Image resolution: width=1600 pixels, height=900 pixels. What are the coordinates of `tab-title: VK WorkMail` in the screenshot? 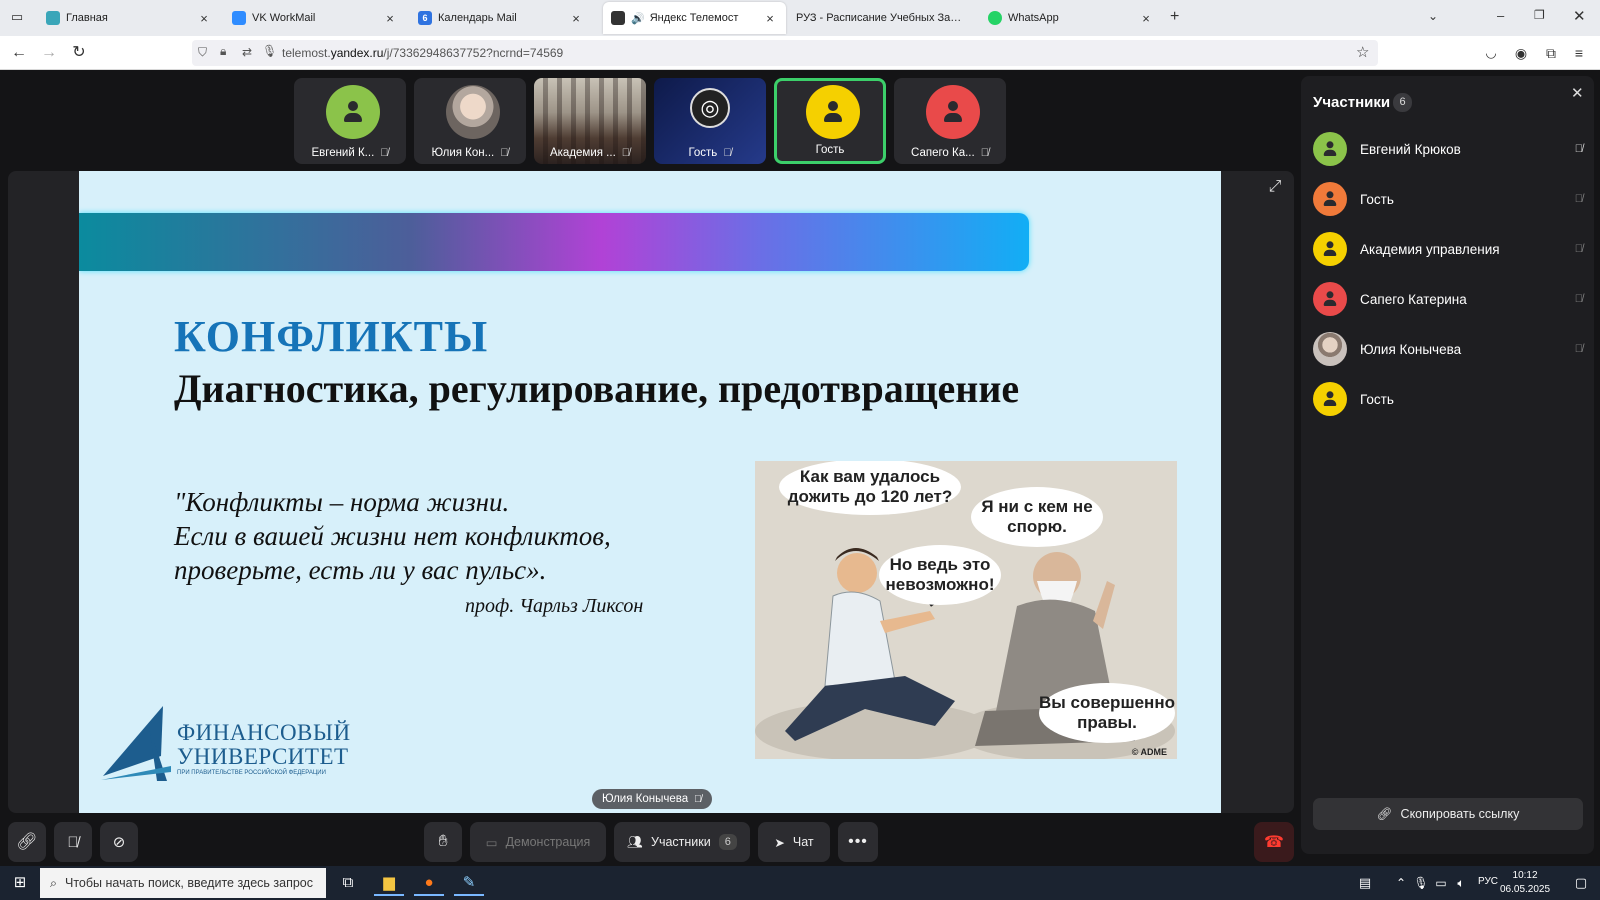 It's located at (284, 18).